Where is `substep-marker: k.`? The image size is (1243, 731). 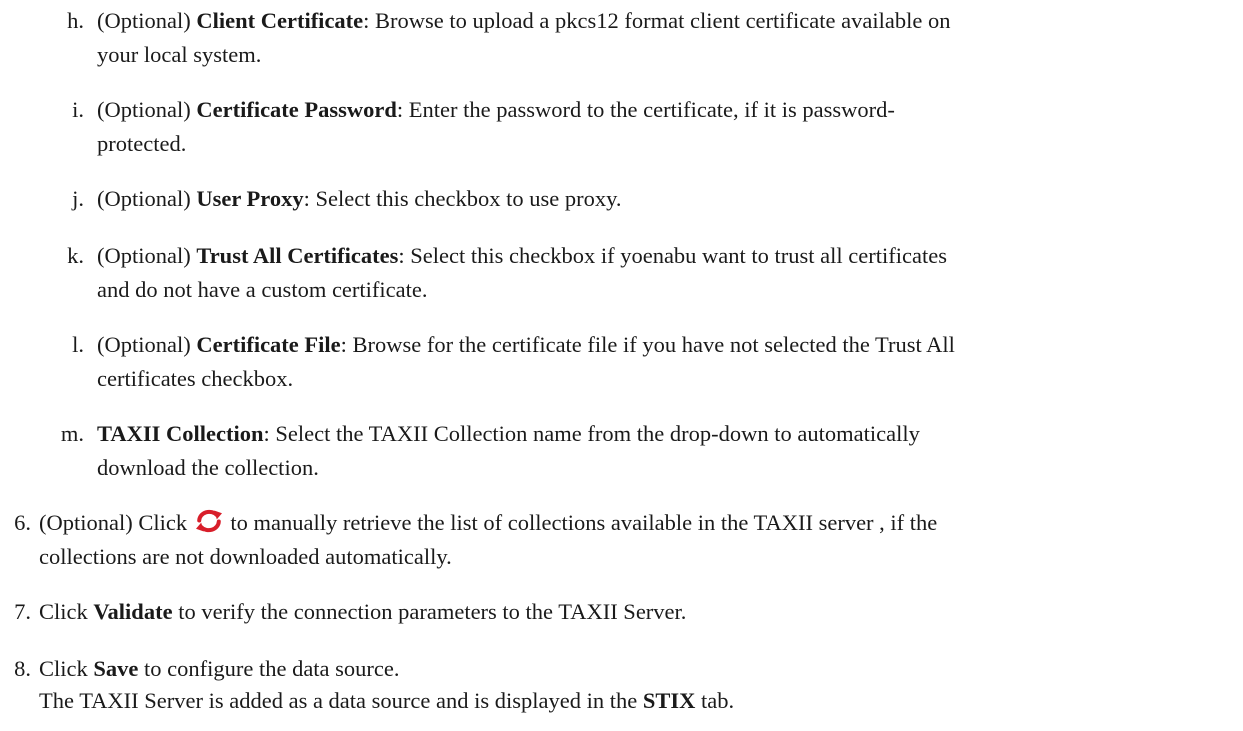
substep-marker: k. is located at coordinates (75, 255).